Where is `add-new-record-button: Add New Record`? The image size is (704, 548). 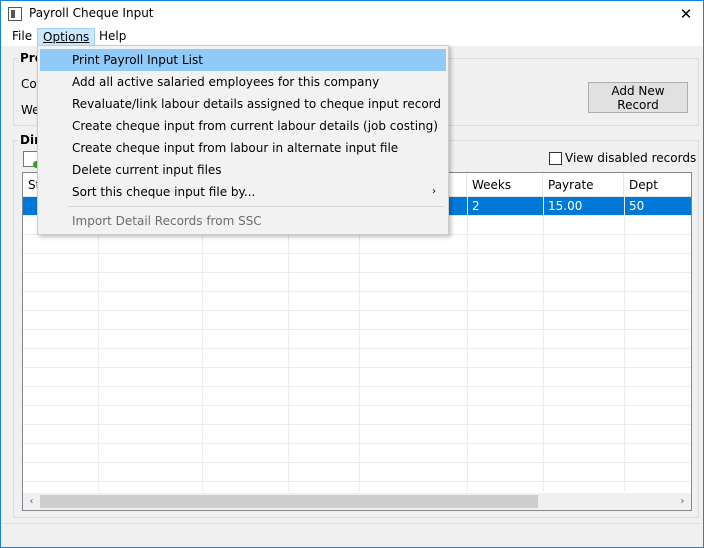 add-new-record-button: Add New Record is located at coordinates (638, 97).